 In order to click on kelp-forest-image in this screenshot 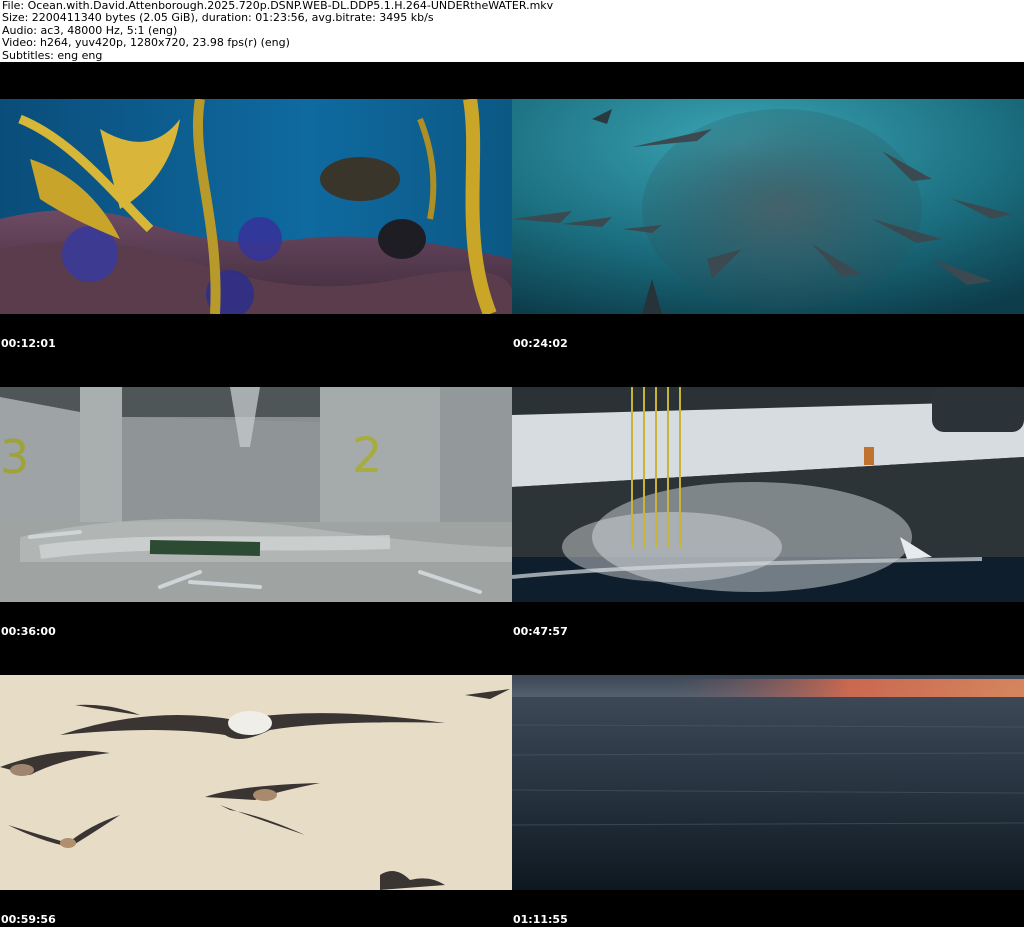, I will do `click(256, 206)`.